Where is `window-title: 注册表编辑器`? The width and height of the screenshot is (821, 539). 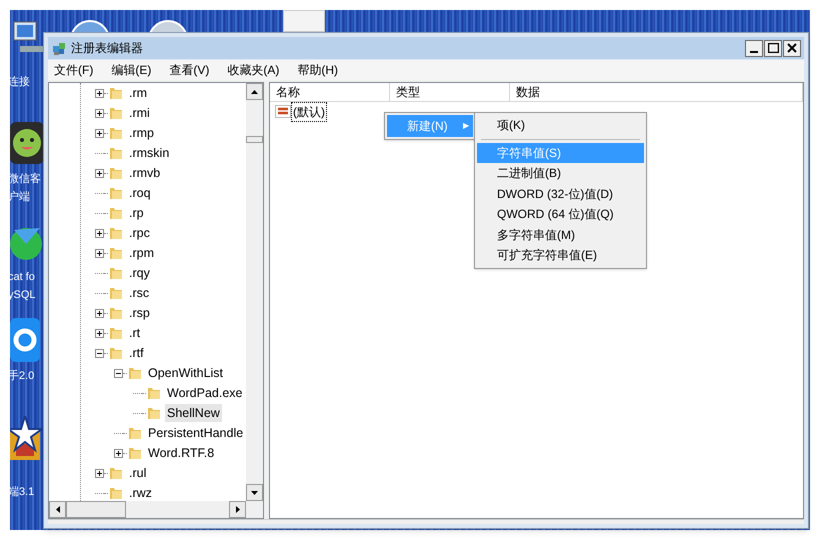 window-title: 注册表编辑器 is located at coordinates (107, 48).